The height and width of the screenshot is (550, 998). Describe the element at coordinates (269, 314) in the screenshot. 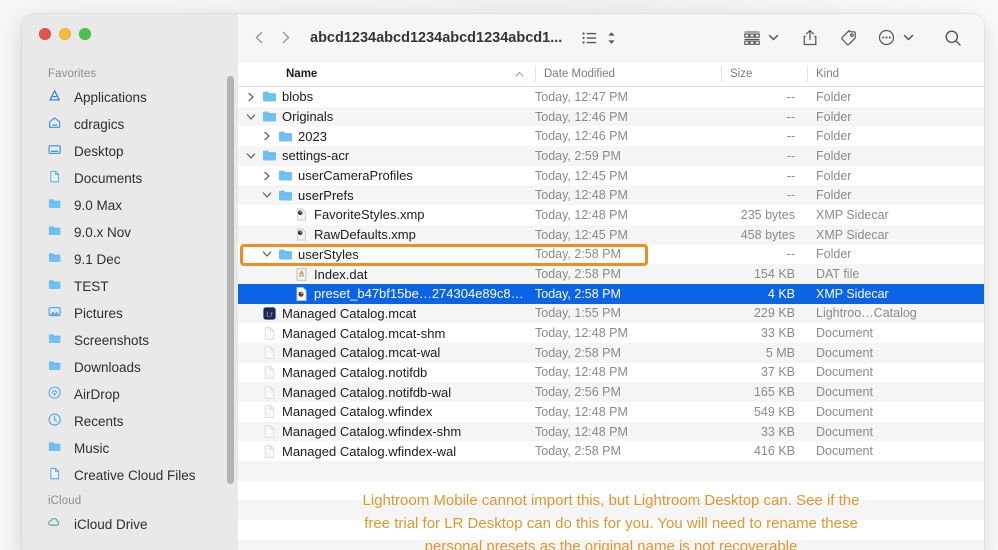

I see `svg-text: Lr` at that location.